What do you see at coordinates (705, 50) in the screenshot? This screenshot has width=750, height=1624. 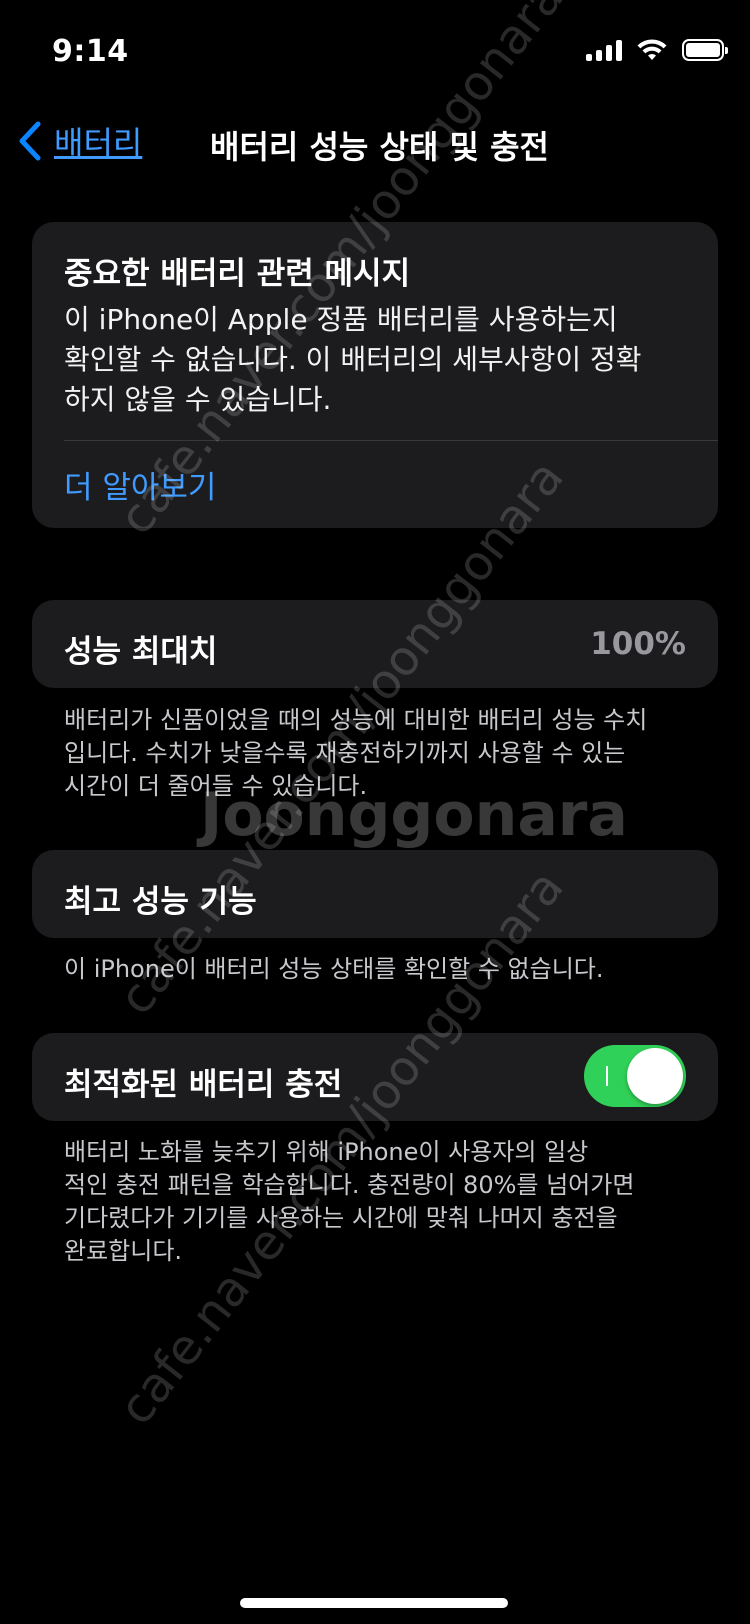 I see `battery-full-icon` at bounding box center [705, 50].